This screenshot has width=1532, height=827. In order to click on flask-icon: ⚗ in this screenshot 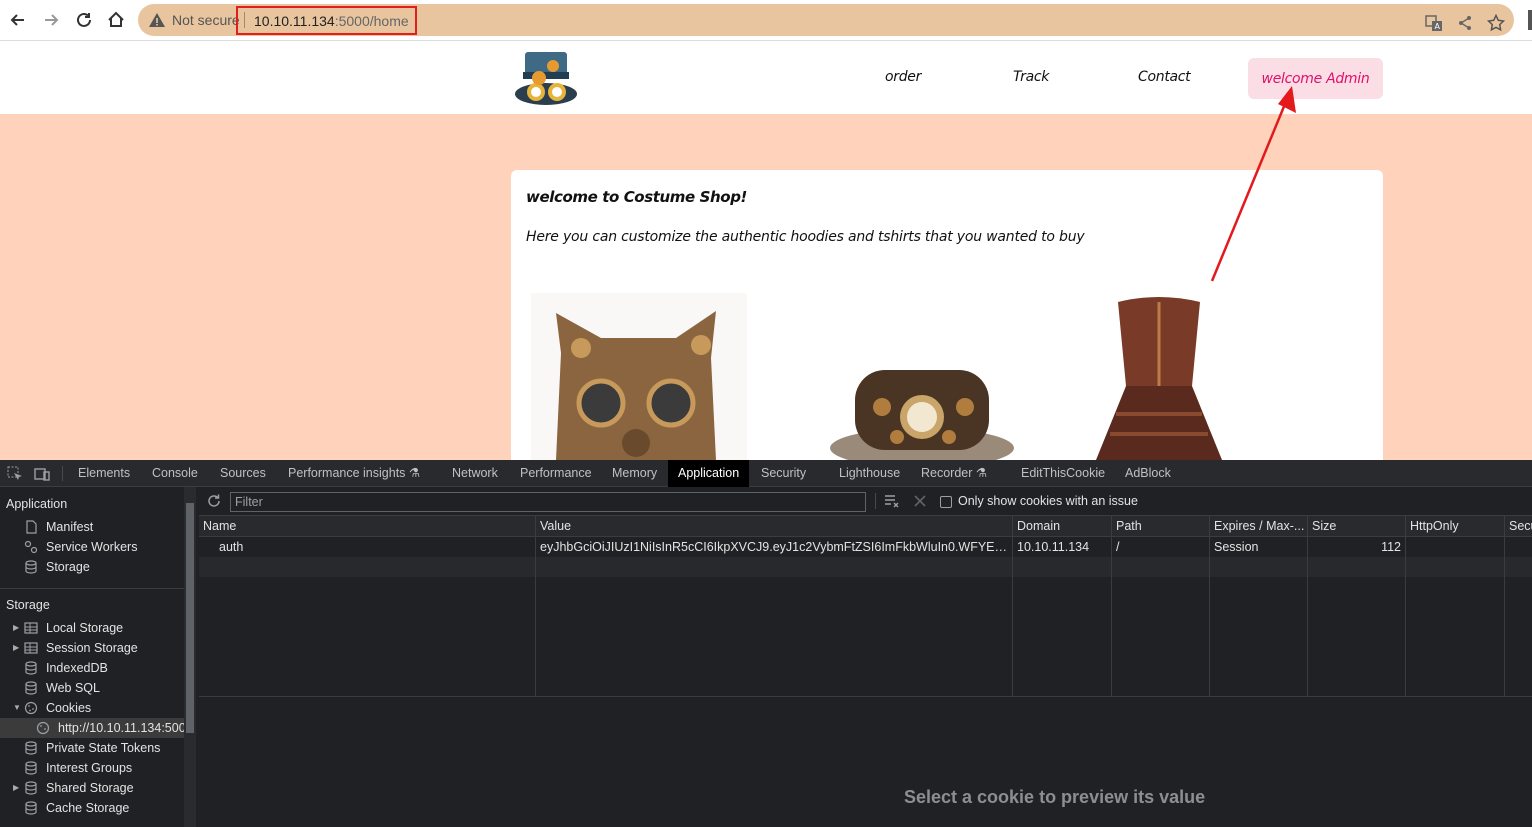, I will do `click(414, 473)`.